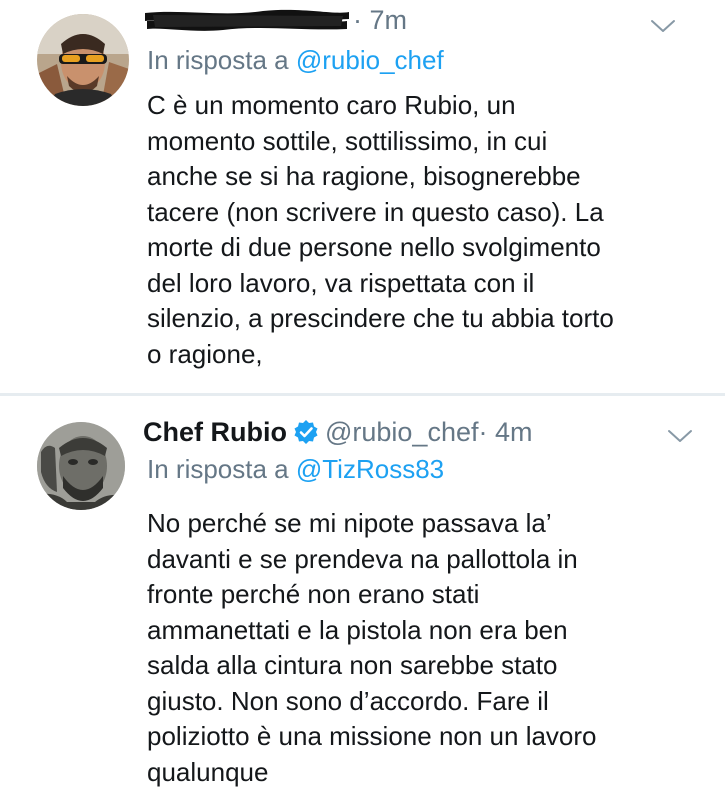 The width and height of the screenshot is (725, 810). What do you see at coordinates (402, 432) in the screenshot?
I see `user-handle: @rubio_chef` at bounding box center [402, 432].